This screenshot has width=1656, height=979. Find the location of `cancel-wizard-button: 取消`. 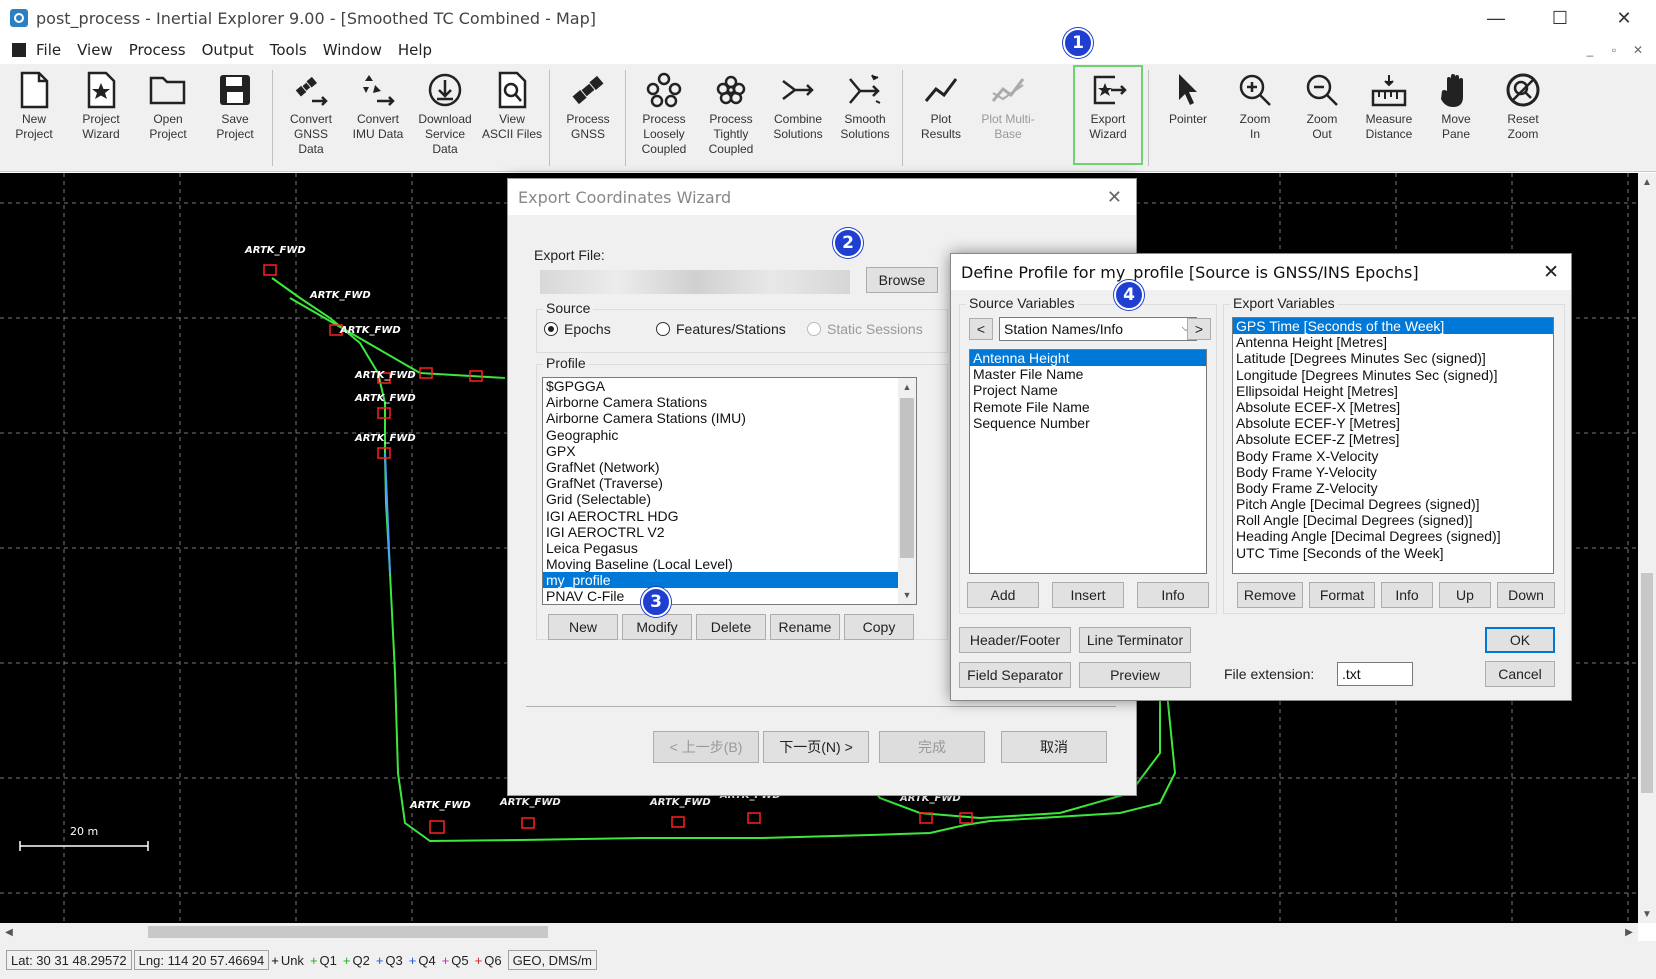

cancel-wizard-button: 取消 is located at coordinates (1054, 747).